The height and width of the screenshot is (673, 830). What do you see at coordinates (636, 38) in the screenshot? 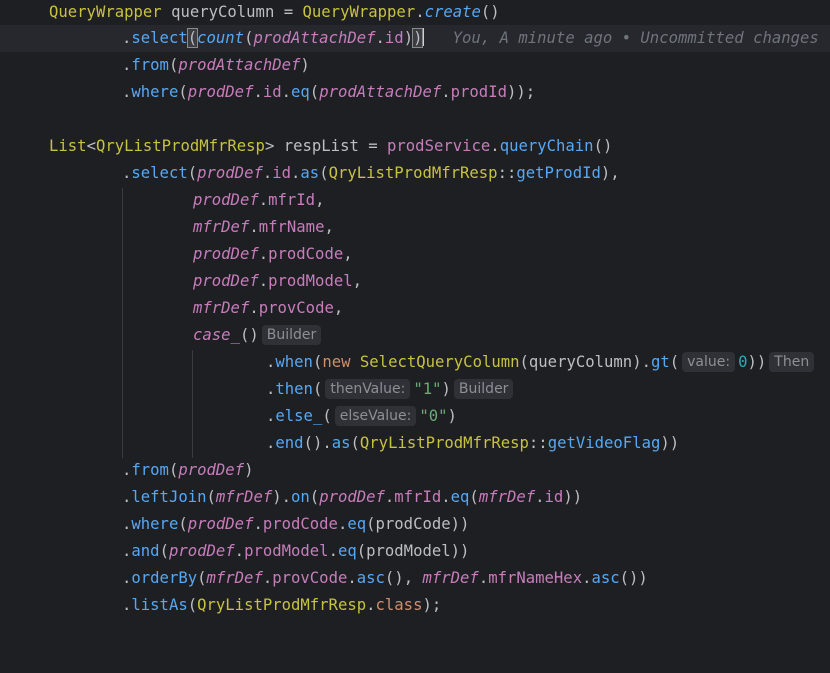
I see `git-blame-annotation: You, A minute ago • Uncommitted changes` at bounding box center [636, 38].